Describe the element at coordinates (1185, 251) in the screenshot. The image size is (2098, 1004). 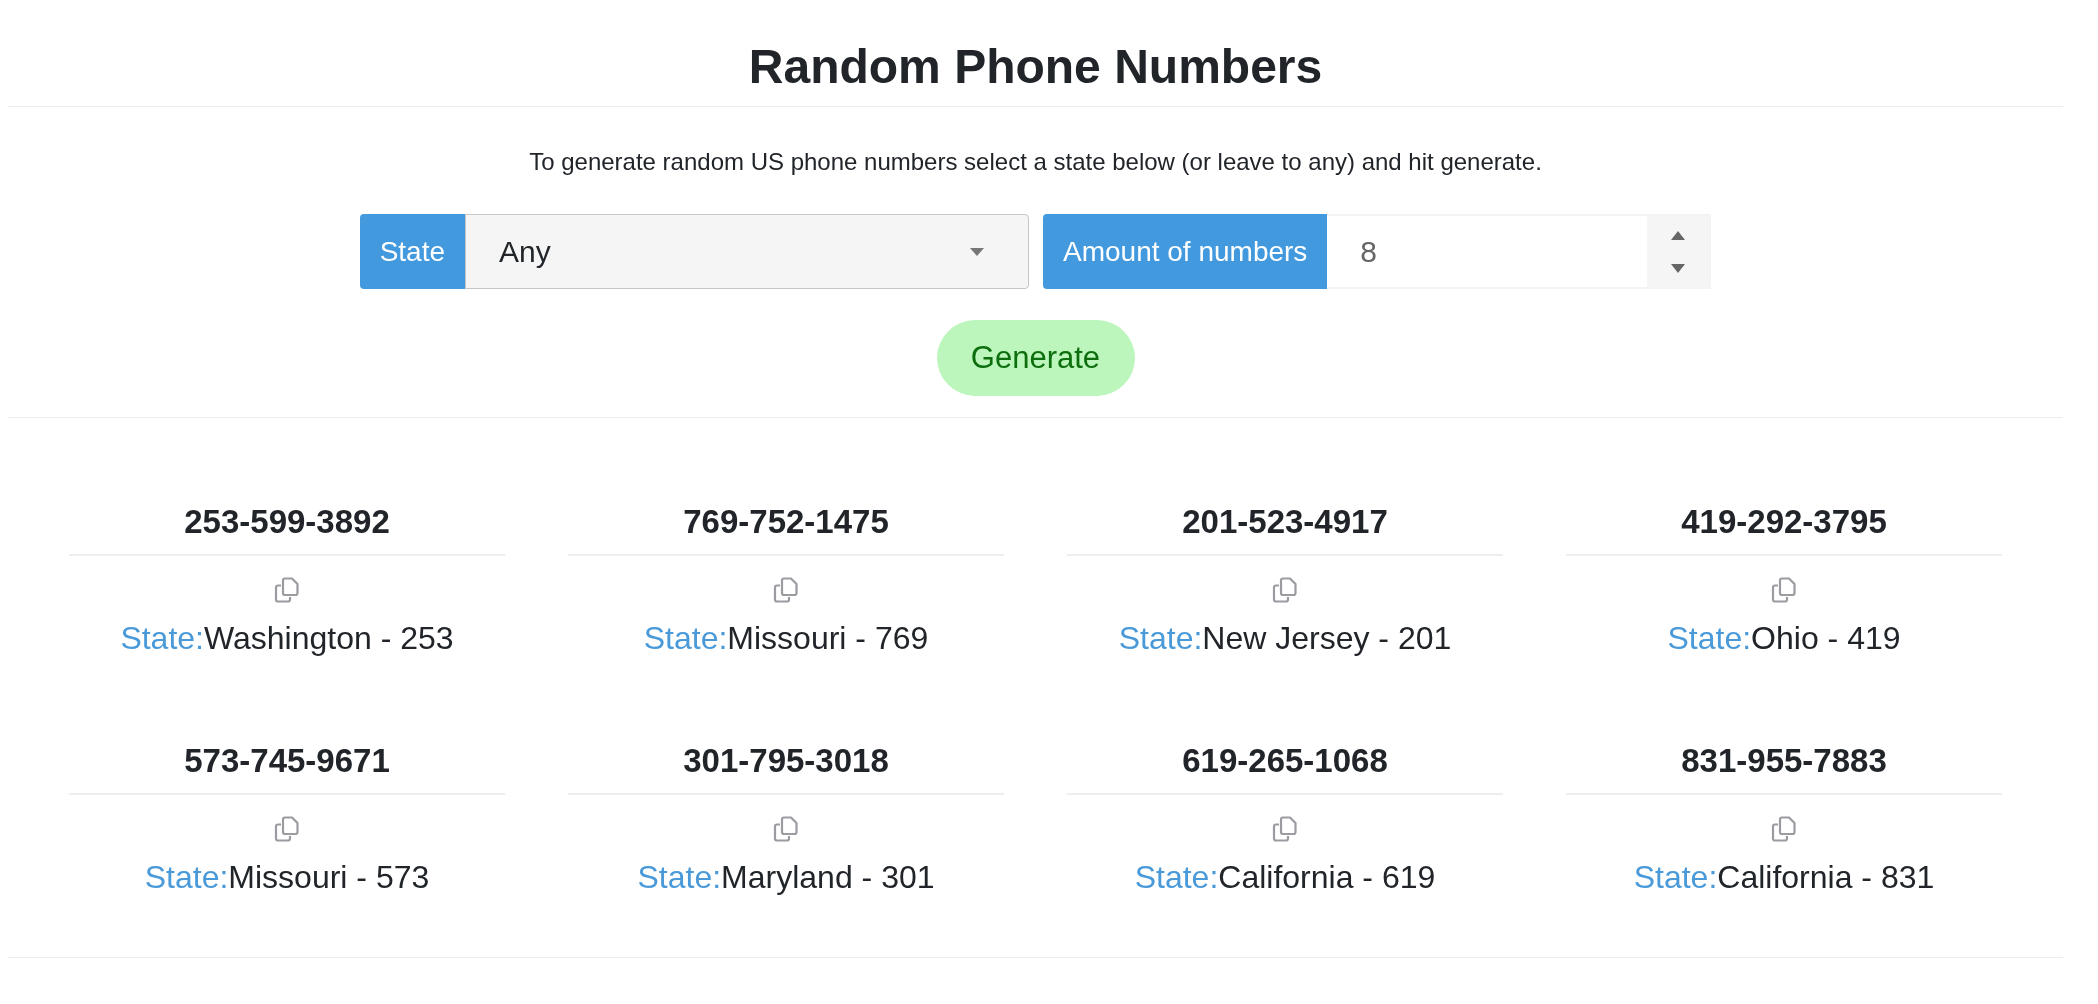
I see `amount-label: Amount of numbers` at that location.